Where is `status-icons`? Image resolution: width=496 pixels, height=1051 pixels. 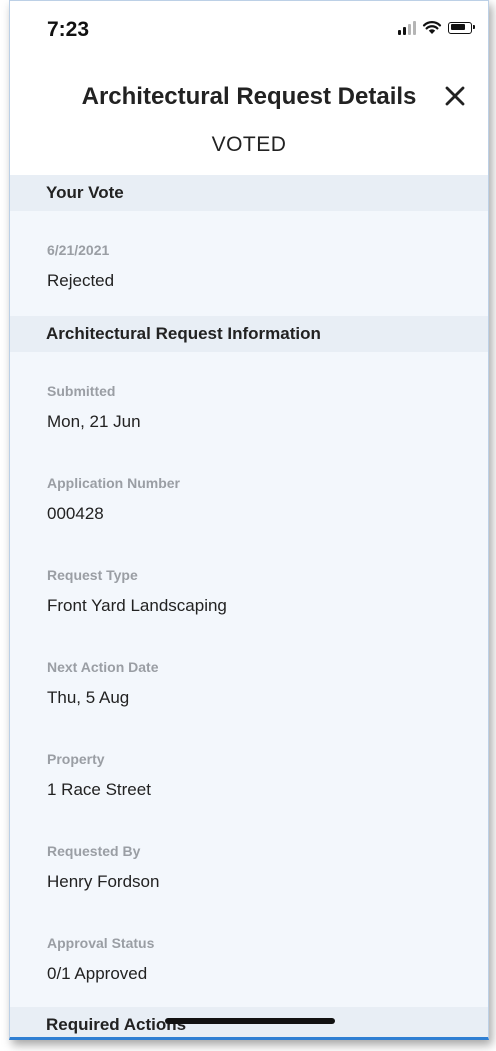
status-icons is located at coordinates (436, 27).